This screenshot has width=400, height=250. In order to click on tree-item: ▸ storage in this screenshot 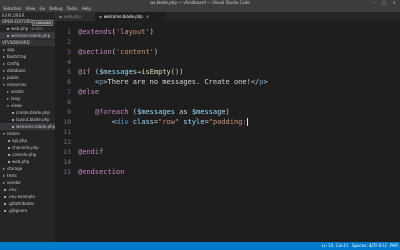, I will do `click(27, 168)`.